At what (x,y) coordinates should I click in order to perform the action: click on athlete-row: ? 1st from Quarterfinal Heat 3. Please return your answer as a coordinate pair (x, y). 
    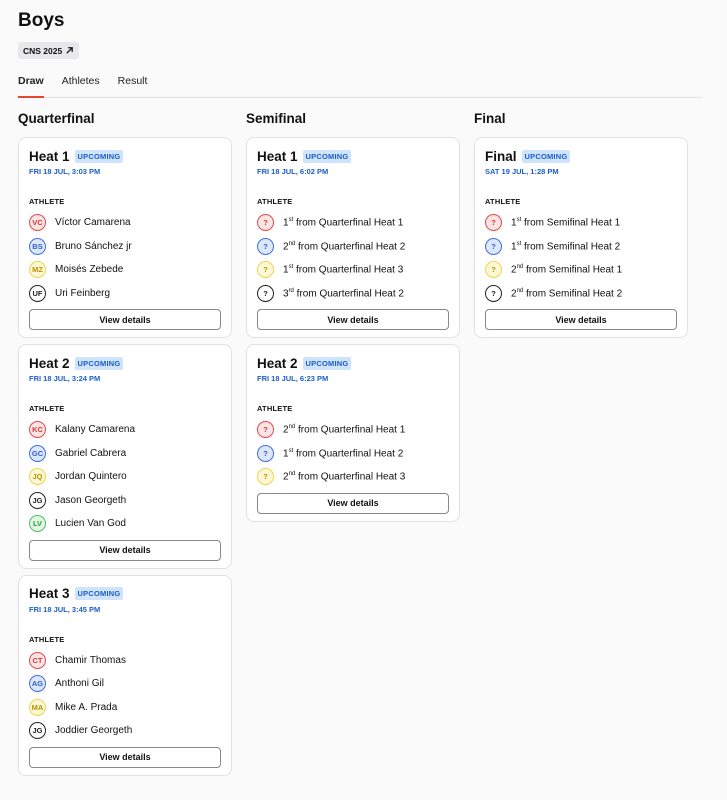
    Looking at the image, I should click on (353, 270).